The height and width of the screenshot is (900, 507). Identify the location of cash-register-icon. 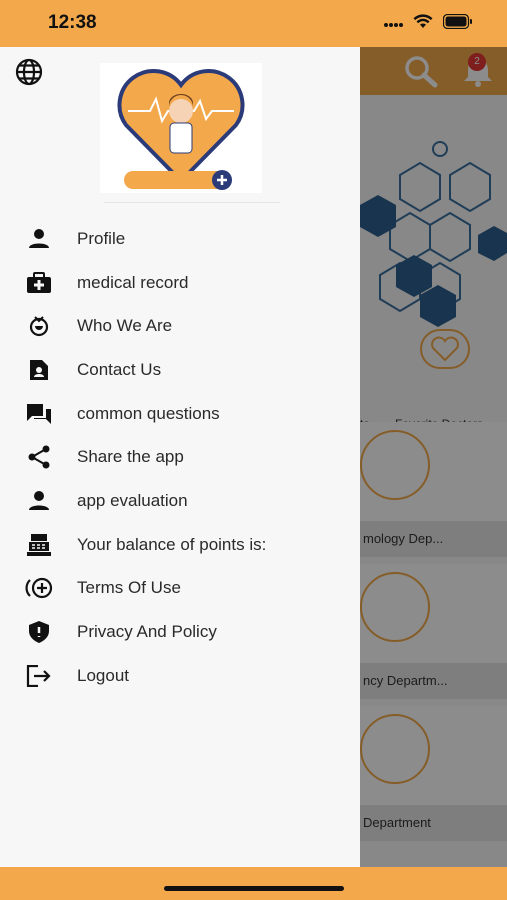
(39, 545).